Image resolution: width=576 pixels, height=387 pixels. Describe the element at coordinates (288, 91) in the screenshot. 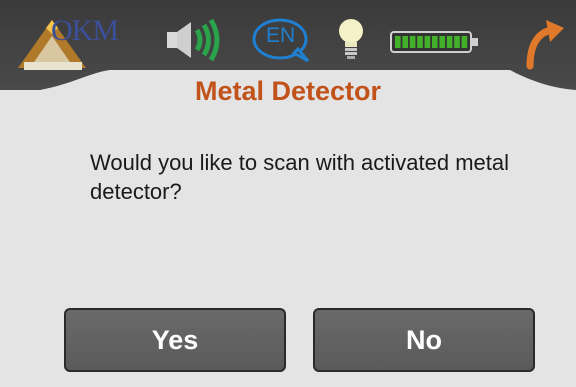

I see `dialog-title: Metal Detector` at that location.